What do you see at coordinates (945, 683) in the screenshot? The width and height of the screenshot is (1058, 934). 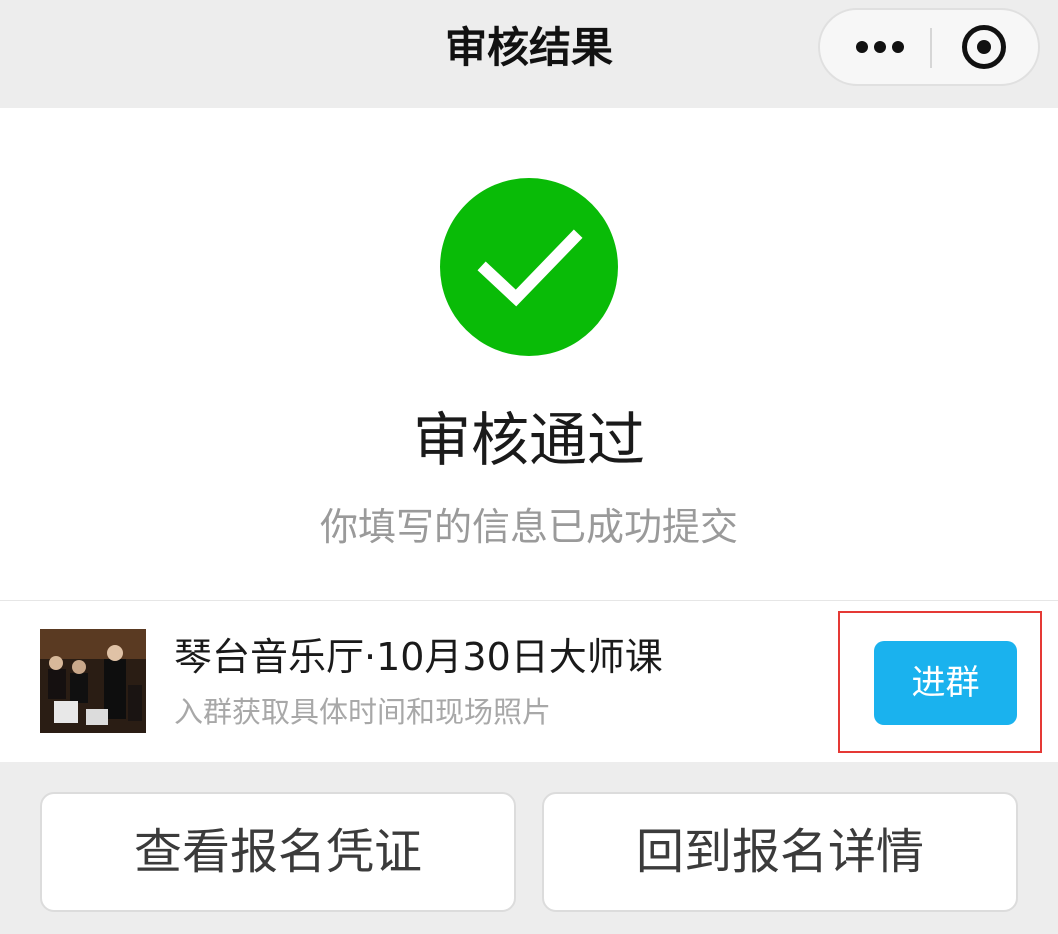 I see `join-group-button: 进群` at bounding box center [945, 683].